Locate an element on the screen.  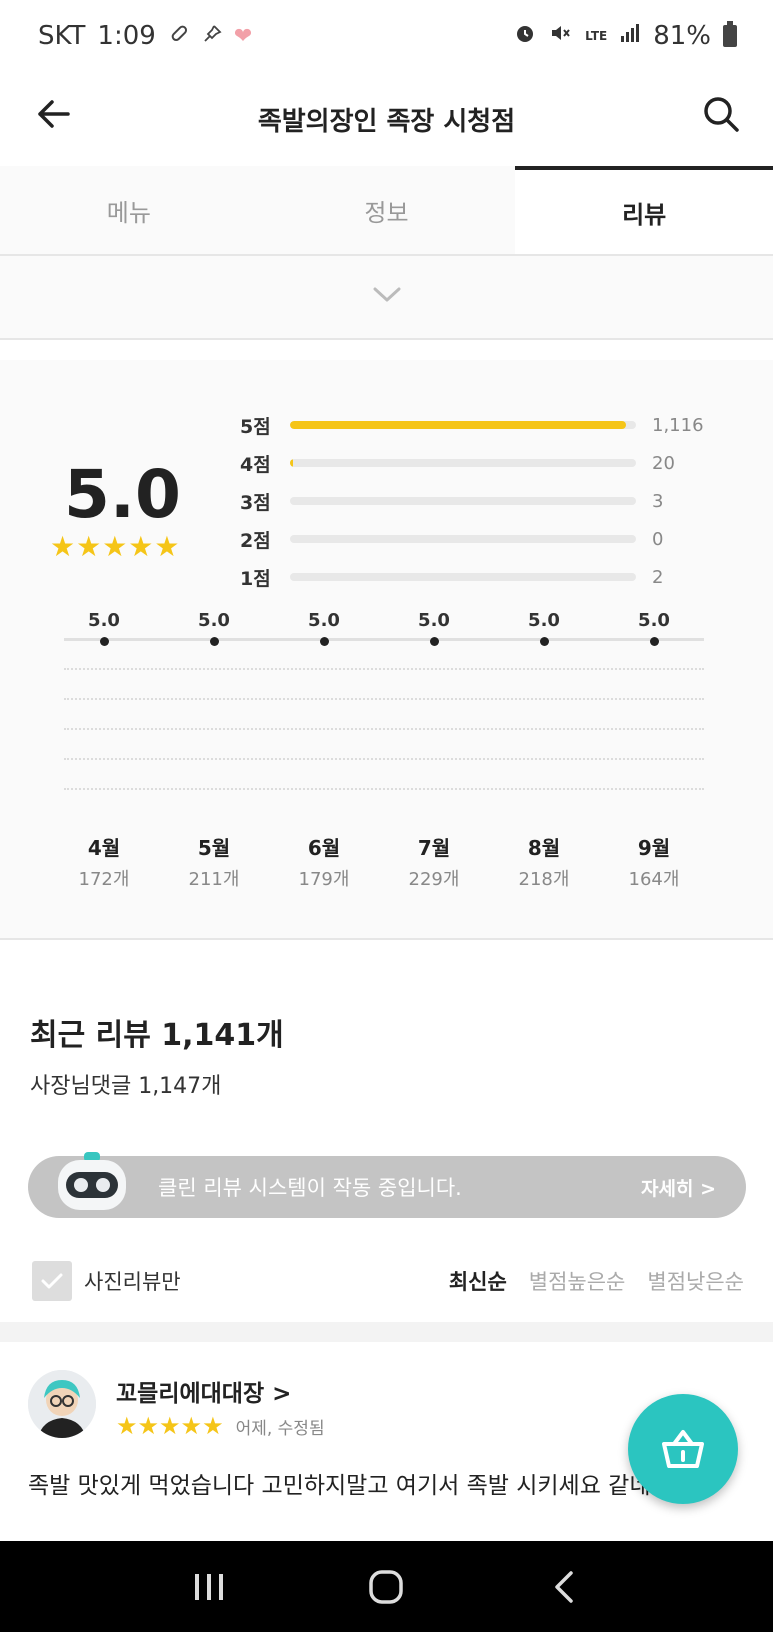
rating-count: 20 is located at coordinates (663, 463).